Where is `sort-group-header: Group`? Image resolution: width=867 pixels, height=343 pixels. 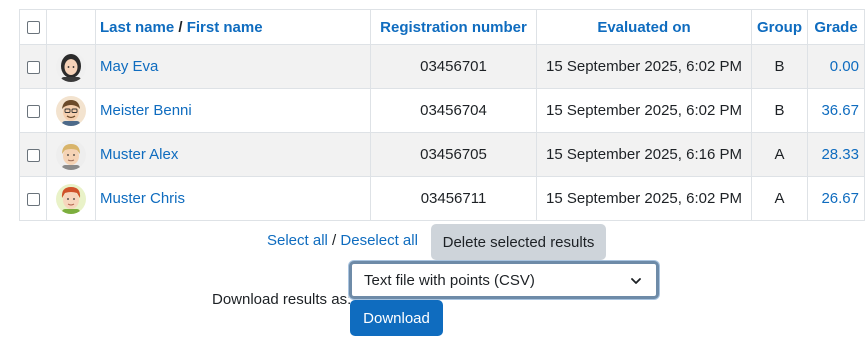
sort-group-header: Group is located at coordinates (779, 27).